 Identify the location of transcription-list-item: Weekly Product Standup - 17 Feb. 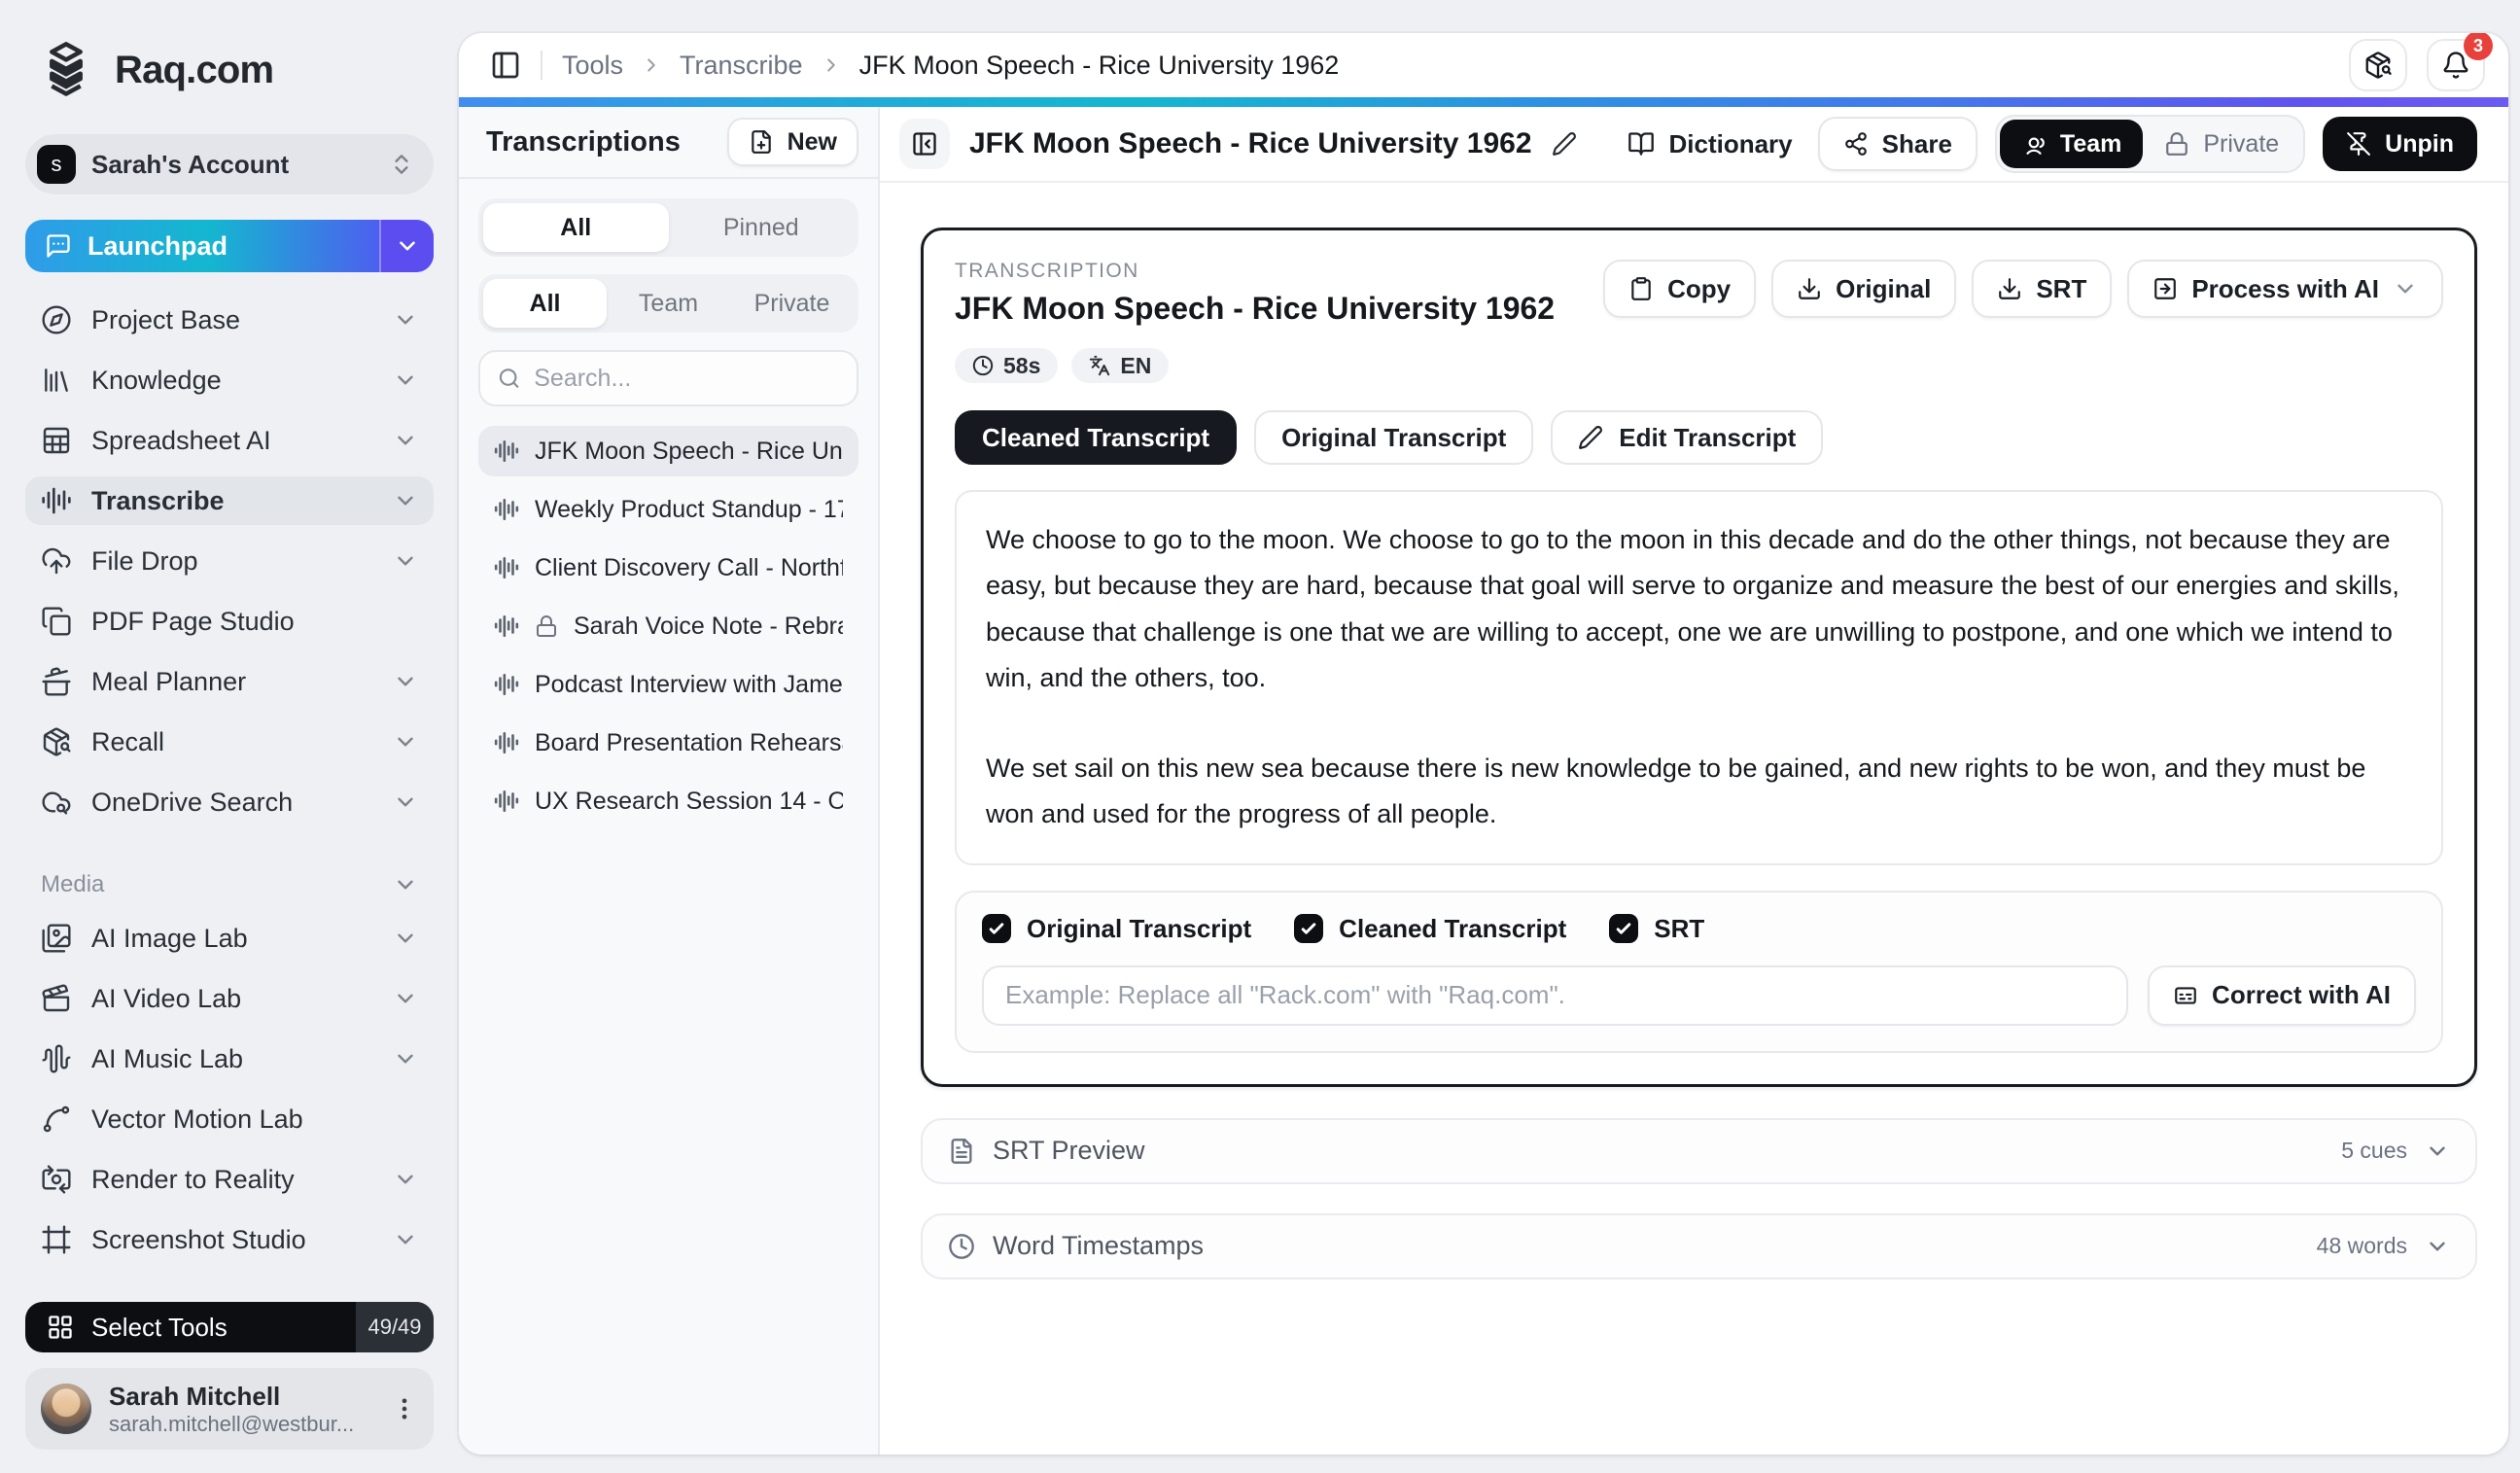
(668, 509).